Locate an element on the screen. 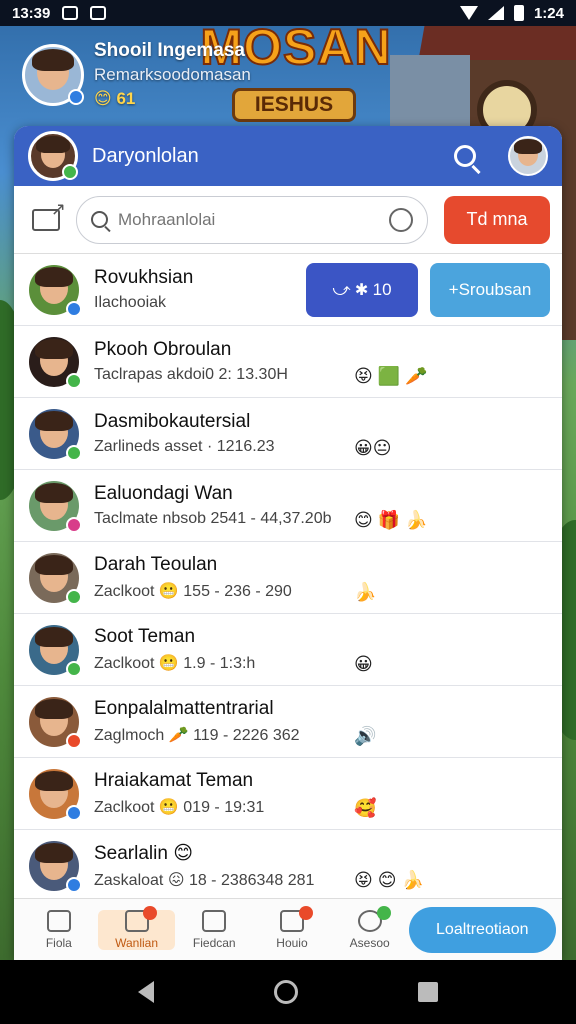 The image size is (576, 1024). gallery-icon is located at coordinates (70, 13).